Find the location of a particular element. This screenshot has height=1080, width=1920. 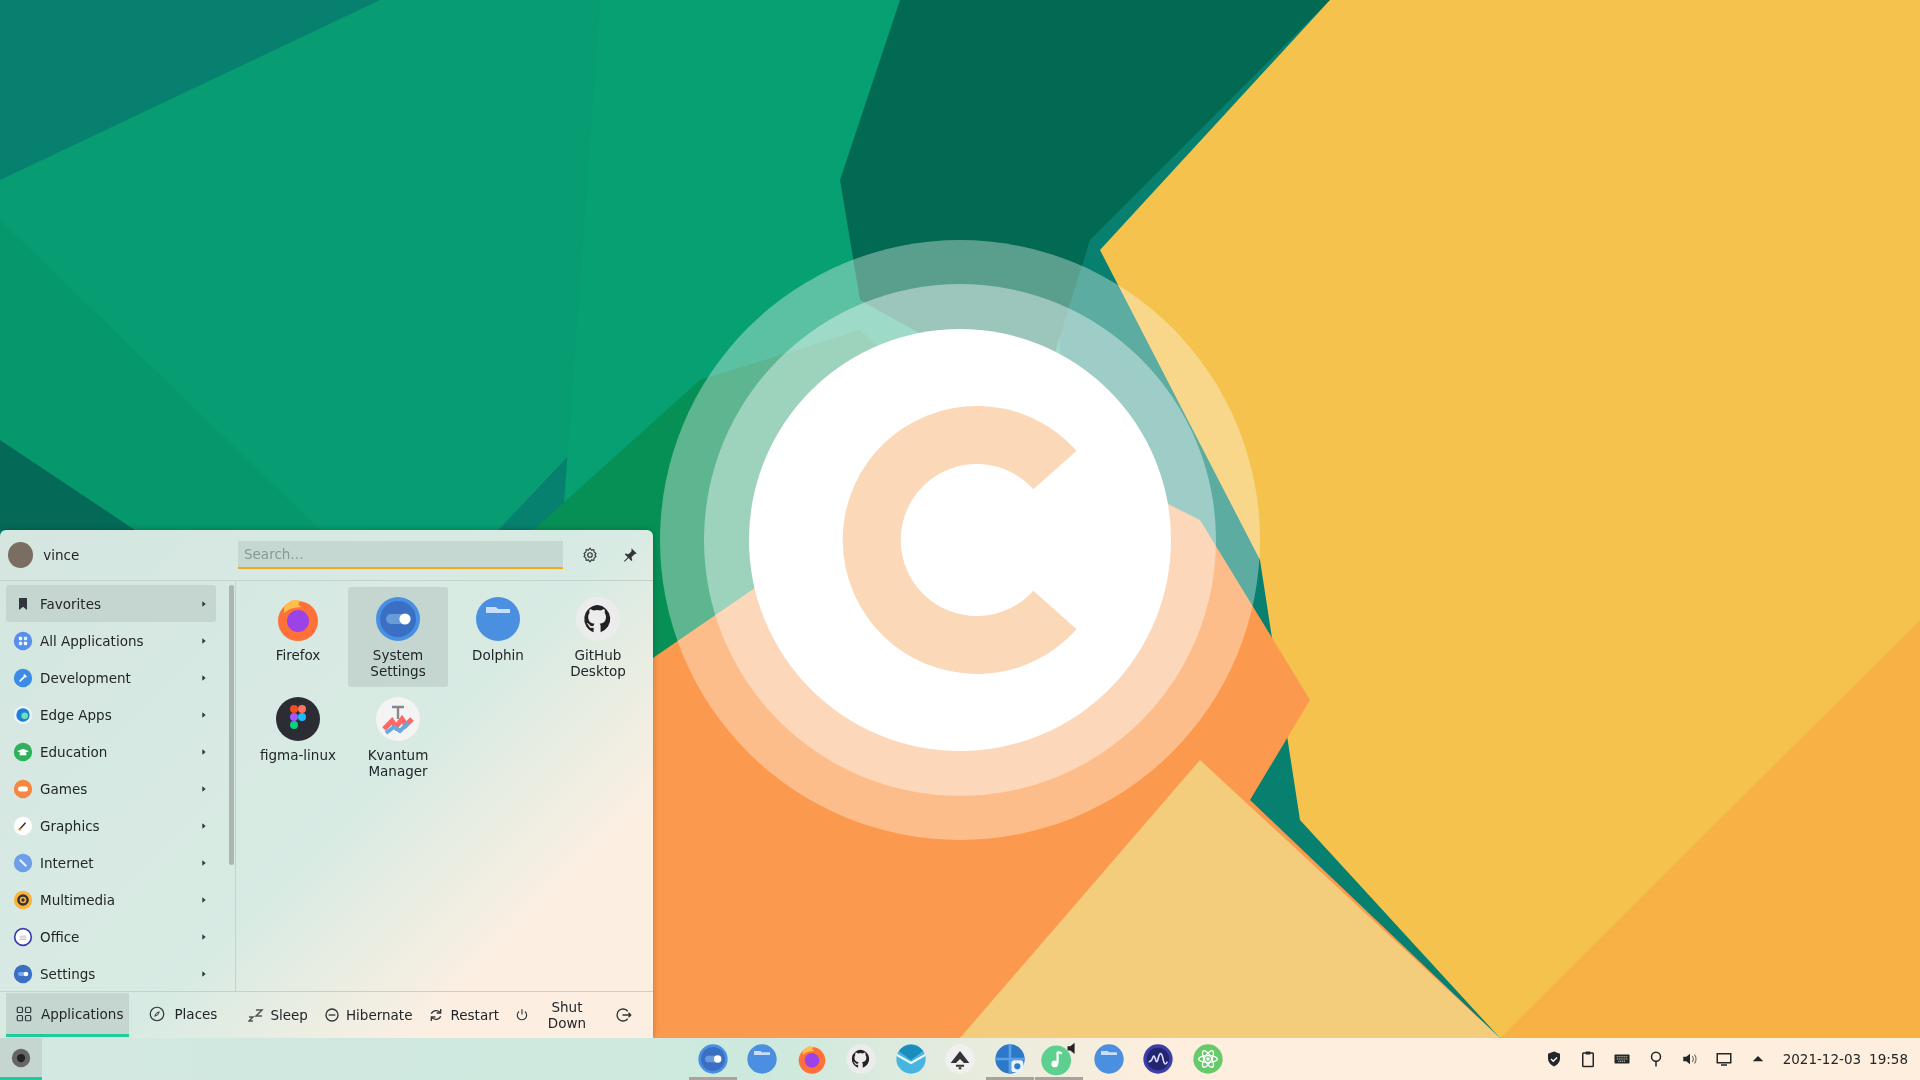

minus-circle-icon is located at coordinates (331, 1015).